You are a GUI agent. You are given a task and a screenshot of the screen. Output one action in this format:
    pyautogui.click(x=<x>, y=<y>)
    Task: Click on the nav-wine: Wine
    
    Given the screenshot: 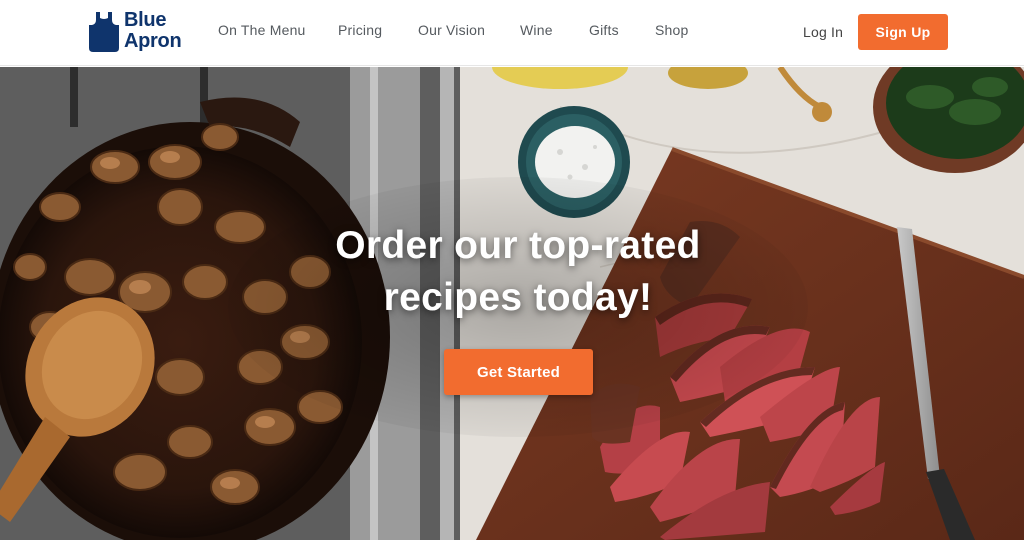 What is the action you would take?
    pyautogui.click(x=536, y=30)
    